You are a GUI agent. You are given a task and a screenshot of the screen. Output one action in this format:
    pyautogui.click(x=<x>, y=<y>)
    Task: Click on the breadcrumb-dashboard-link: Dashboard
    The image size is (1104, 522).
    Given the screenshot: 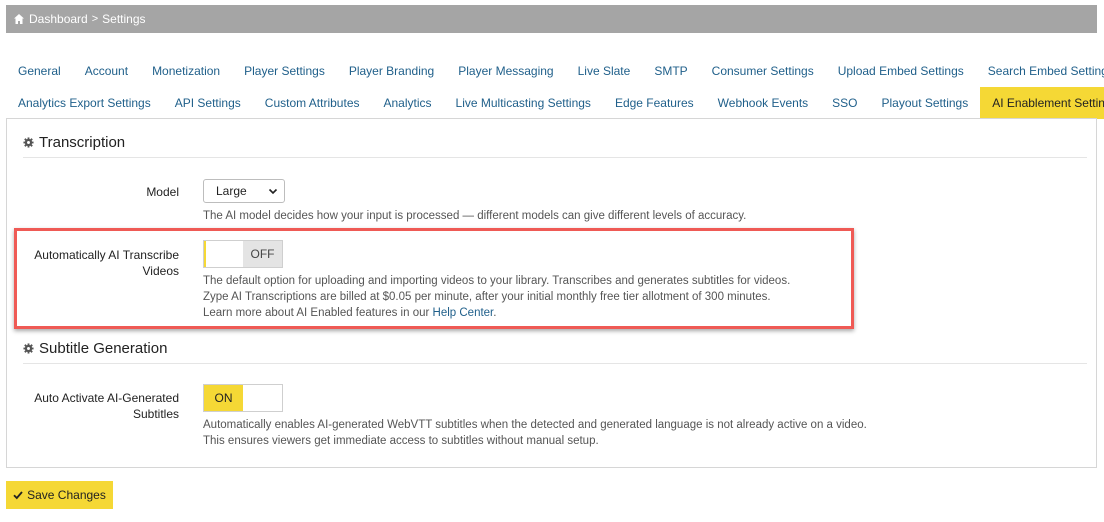 What is the action you would take?
    pyautogui.click(x=58, y=19)
    